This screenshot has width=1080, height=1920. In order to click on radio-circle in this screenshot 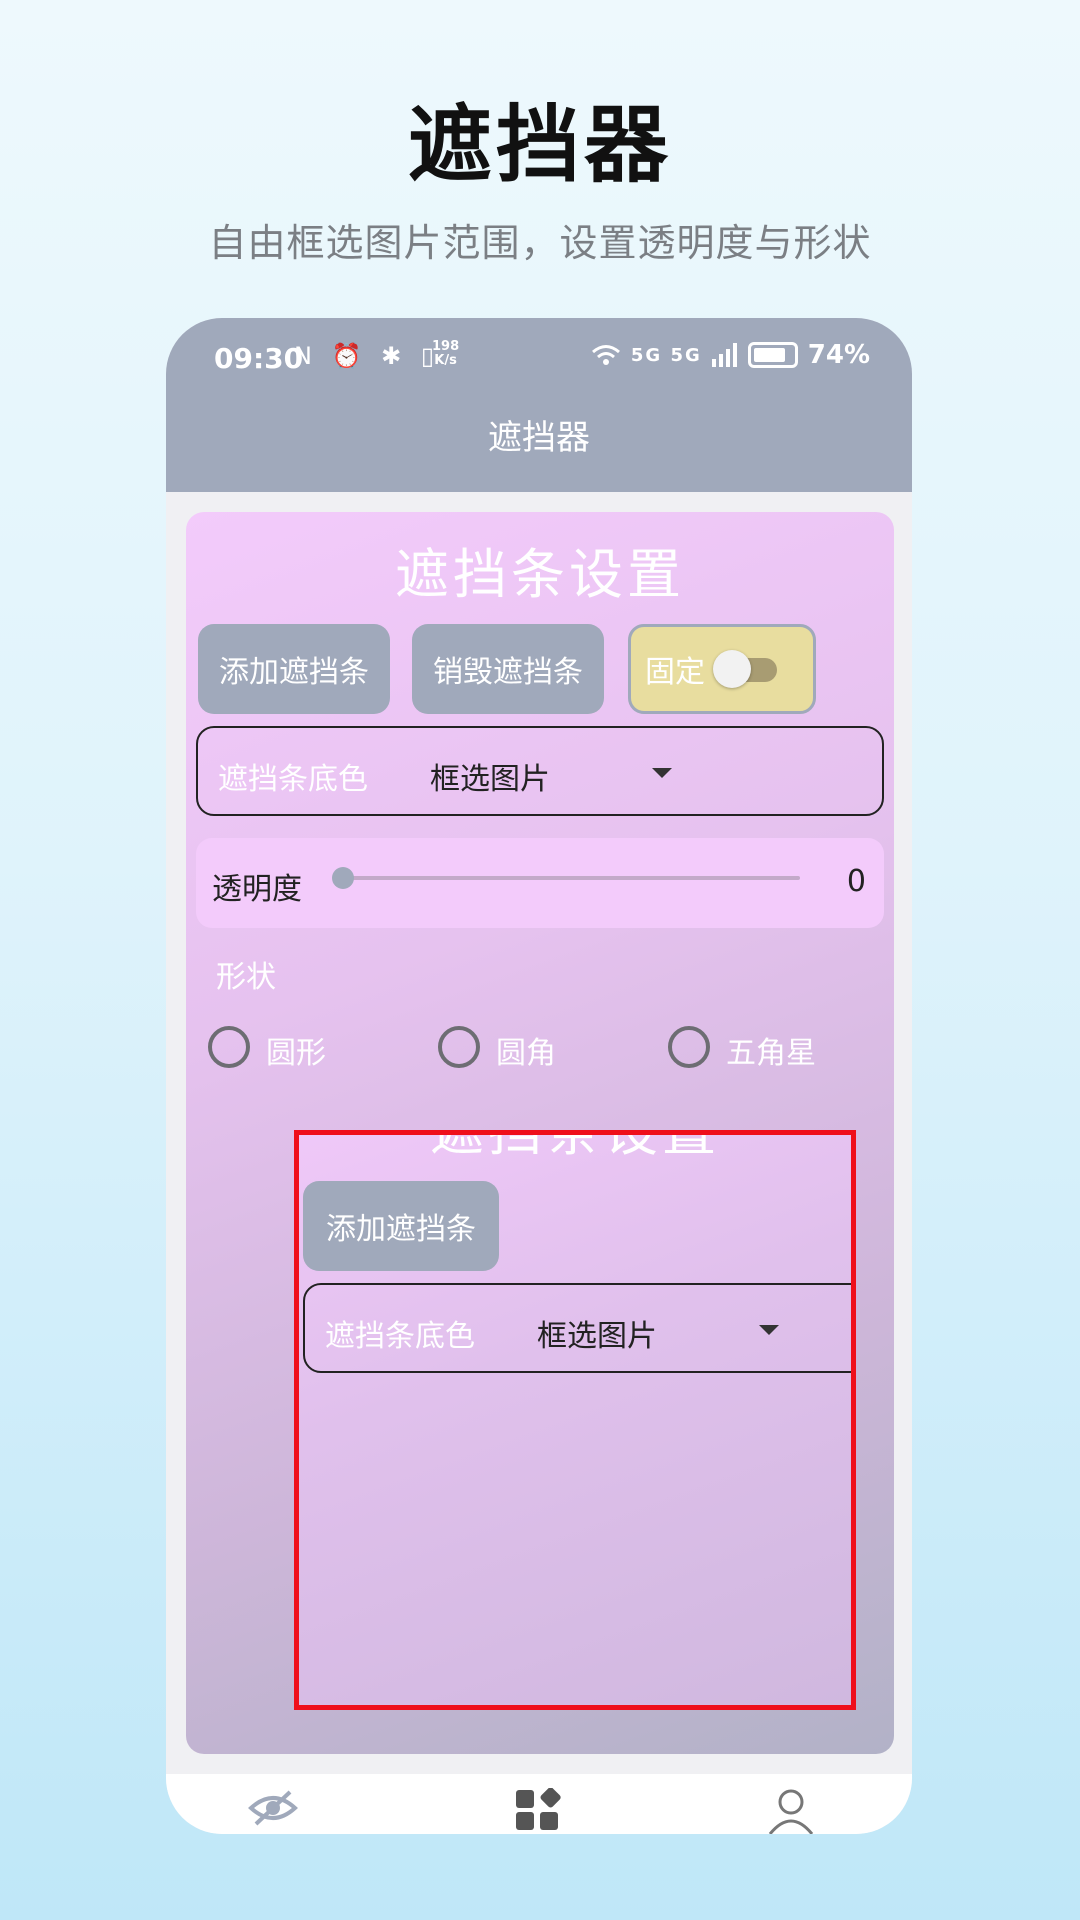, I will do `click(229, 1047)`.